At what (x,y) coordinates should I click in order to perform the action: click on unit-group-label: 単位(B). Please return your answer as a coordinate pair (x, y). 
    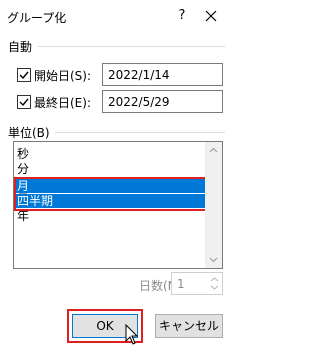
    Looking at the image, I should click on (29, 133).